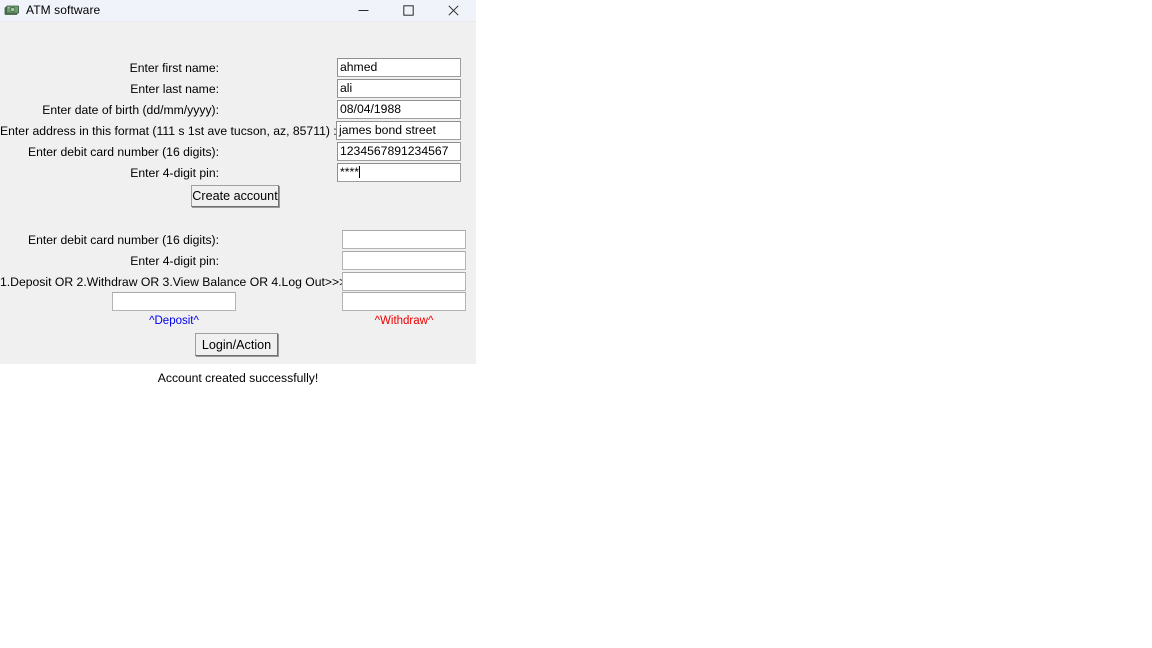  I want to click on window-title: ATM software, so click(63, 10).